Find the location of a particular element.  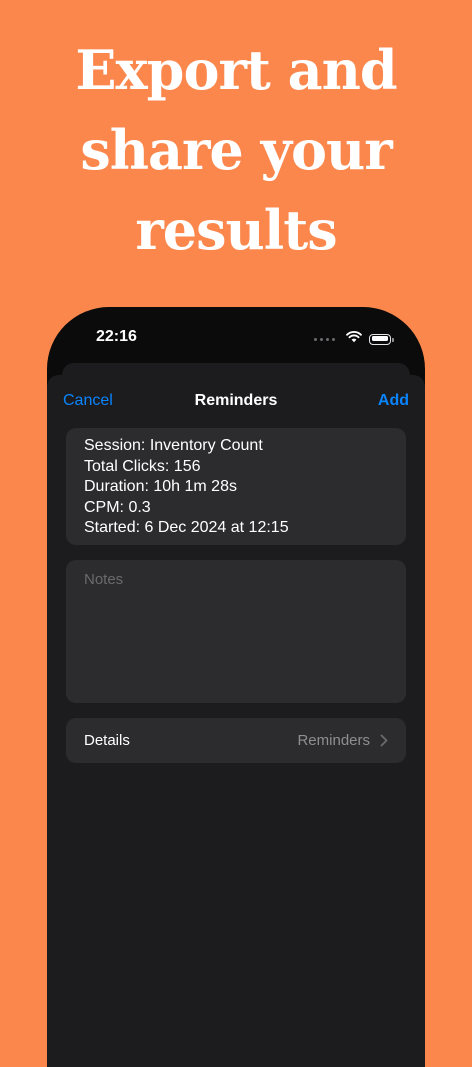

headline-line-2: share your is located at coordinates (236, 150).